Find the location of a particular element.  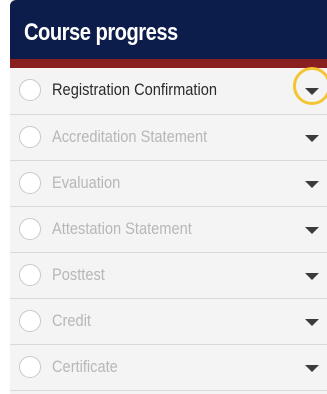

header-accent-bar is located at coordinates (168, 63).